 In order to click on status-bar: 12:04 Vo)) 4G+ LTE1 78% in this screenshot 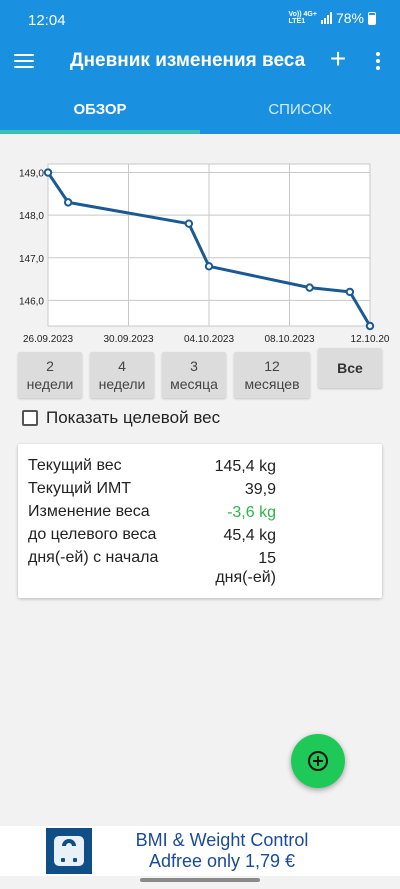, I will do `click(200, 18)`.